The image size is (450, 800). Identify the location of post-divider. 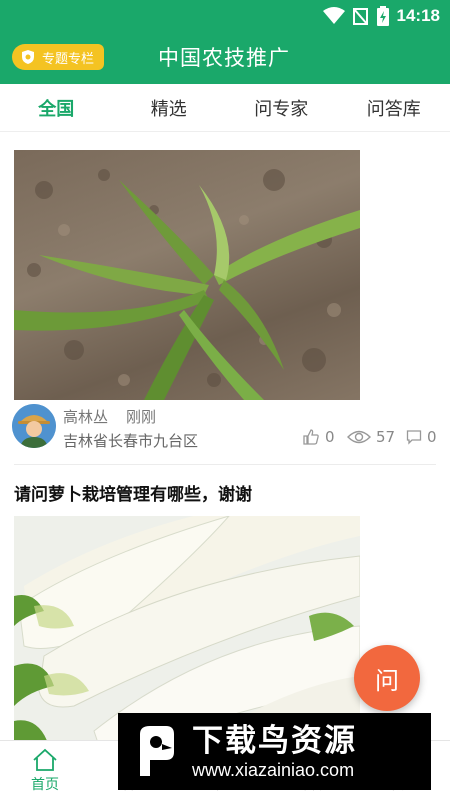
(225, 464).